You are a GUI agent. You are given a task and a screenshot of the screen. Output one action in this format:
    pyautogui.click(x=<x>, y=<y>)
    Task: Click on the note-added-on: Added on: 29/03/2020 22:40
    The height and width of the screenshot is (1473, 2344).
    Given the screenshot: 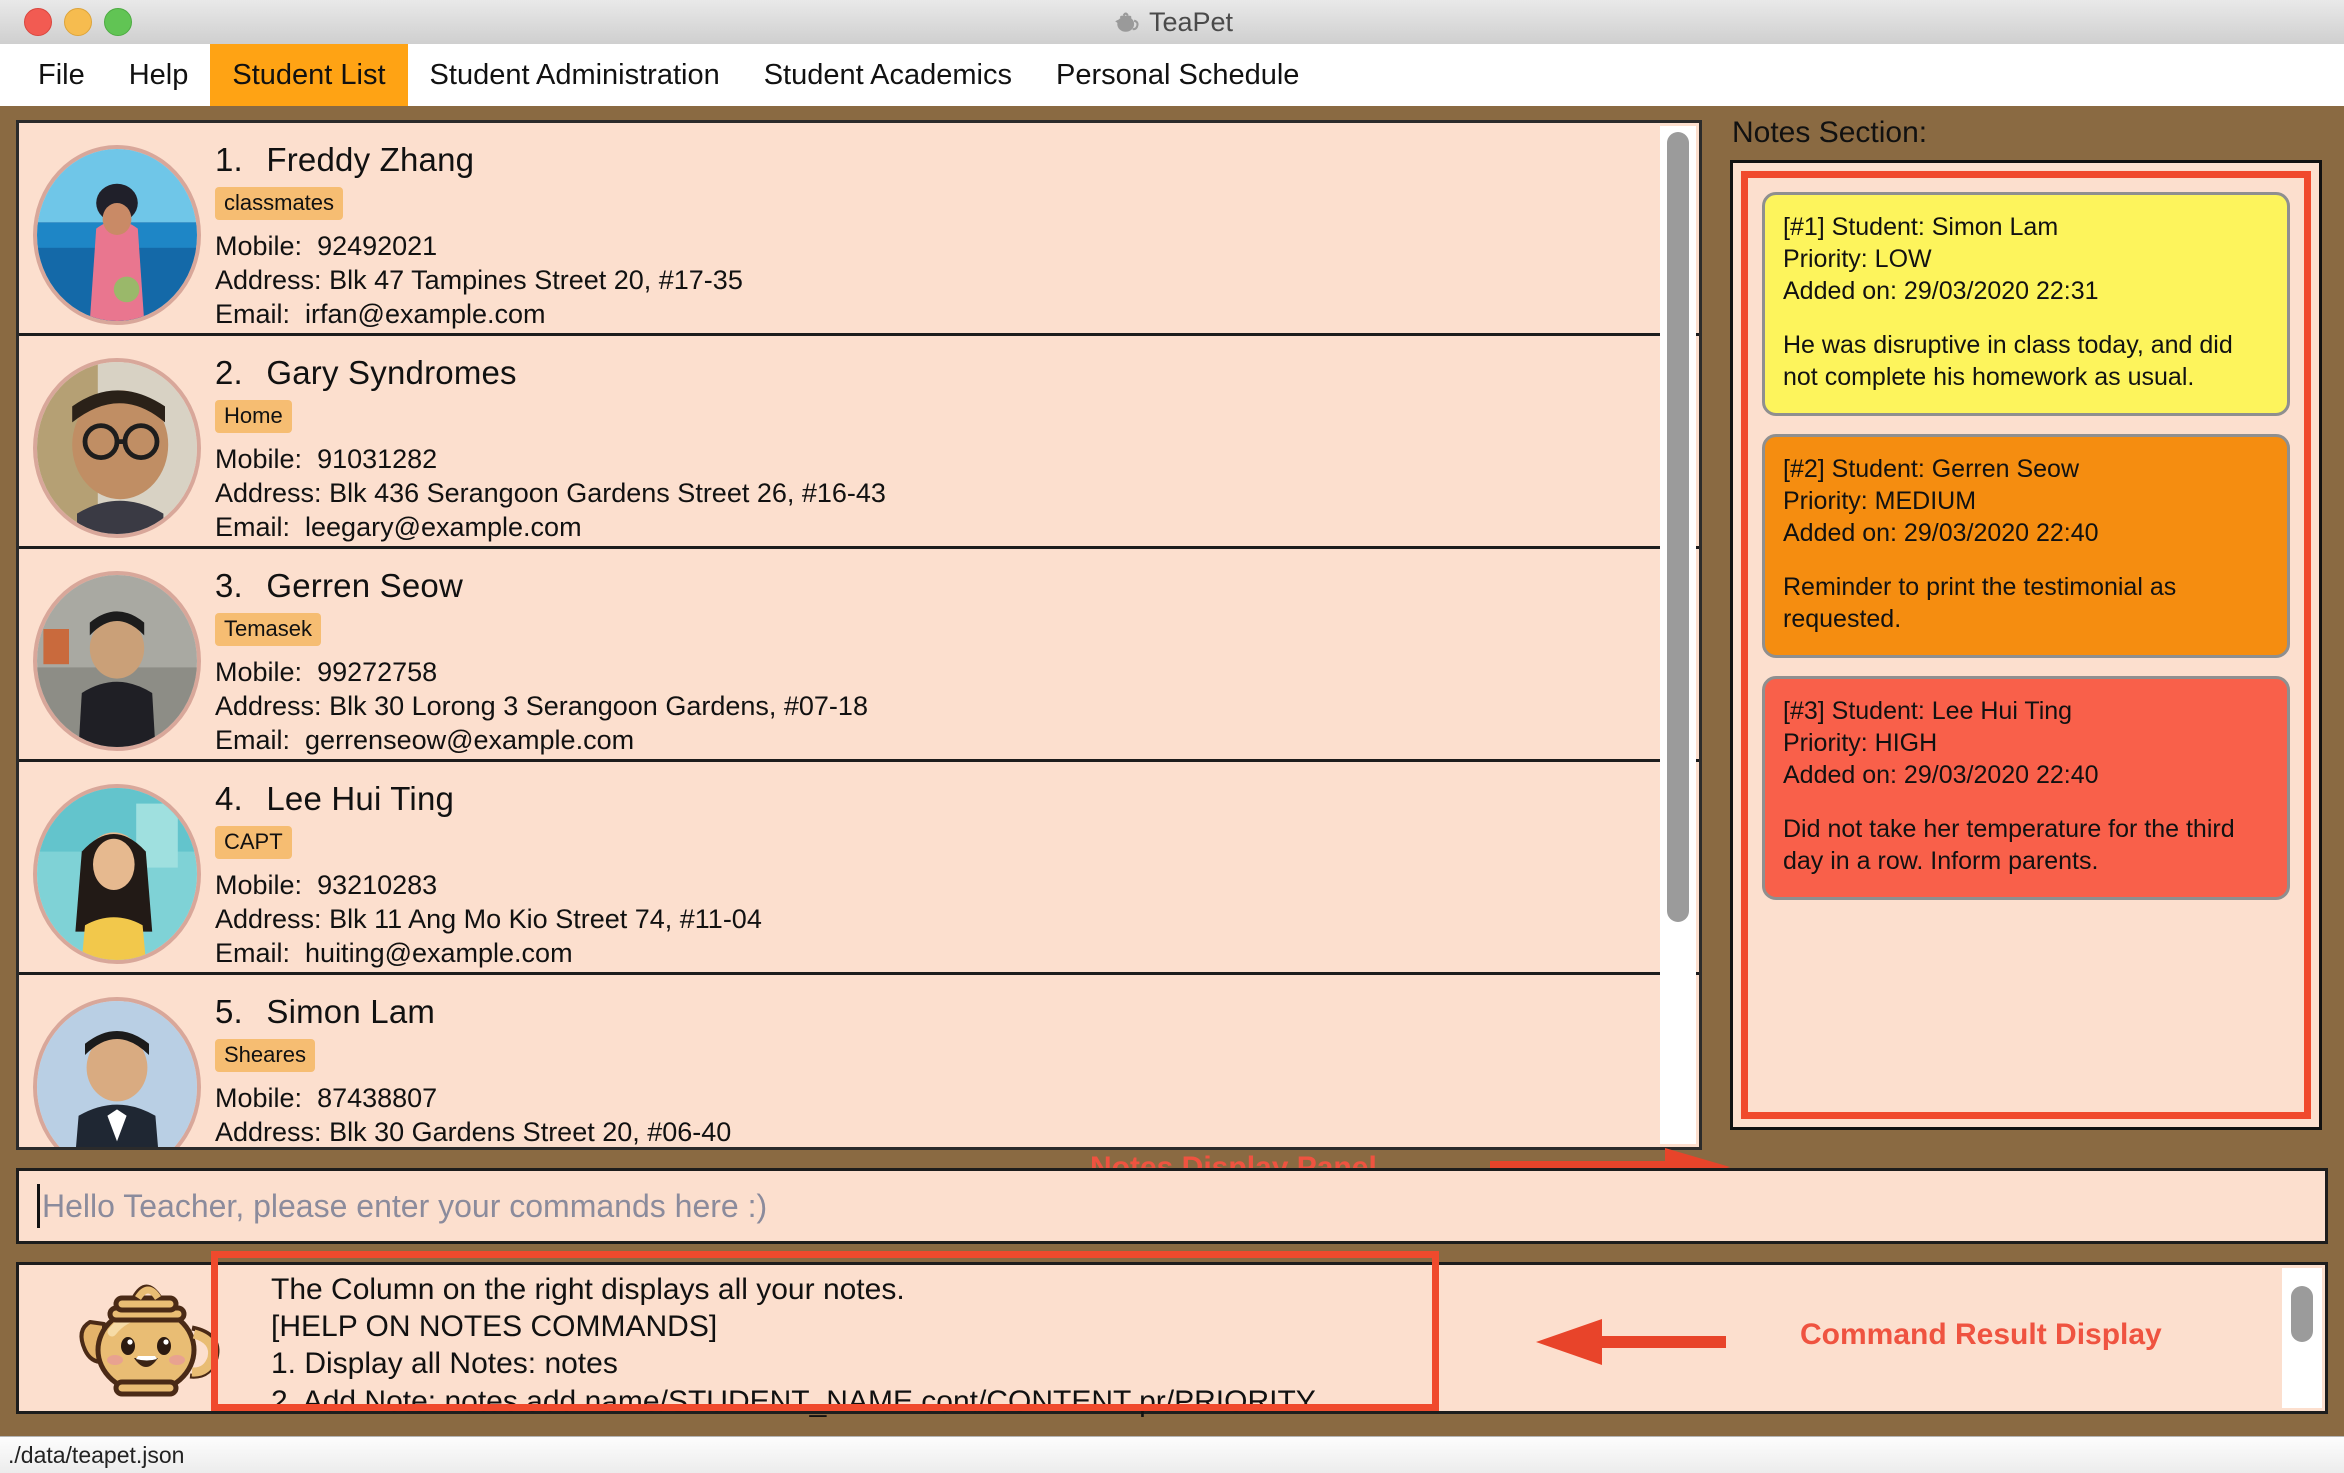 What is the action you would take?
    pyautogui.click(x=1941, y=533)
    